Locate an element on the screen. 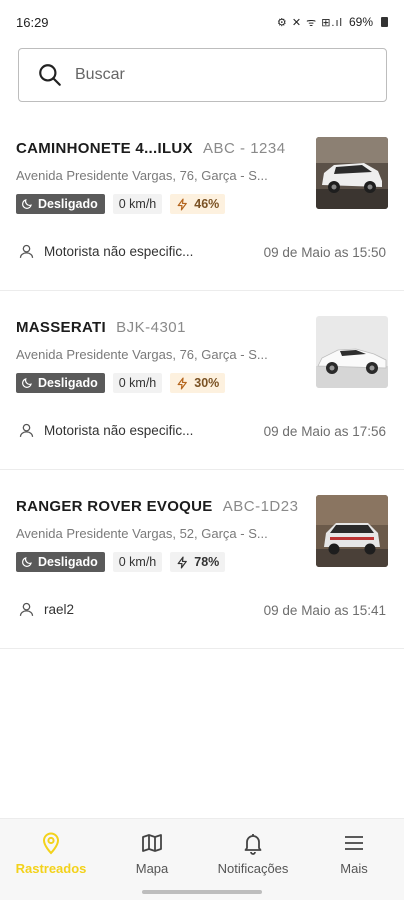  battery-badge: 78% is located at coordinates (198, 562).